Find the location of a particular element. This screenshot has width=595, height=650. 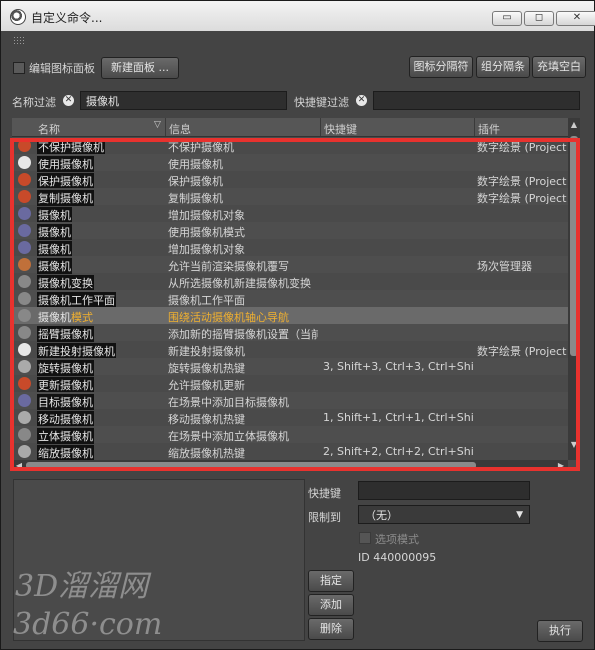

command-name: 立体摄像机 is located at coordinates (65, 436).